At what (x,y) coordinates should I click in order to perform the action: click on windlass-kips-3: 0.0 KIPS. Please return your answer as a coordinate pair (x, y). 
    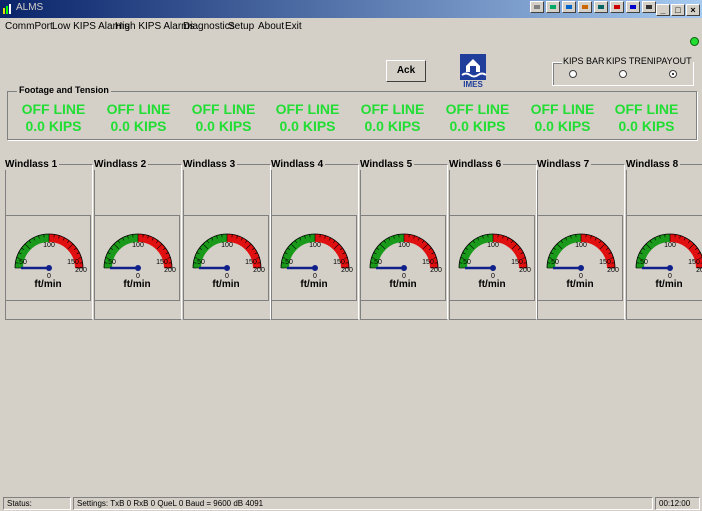
    Looking at the image, I should click on (223, 126).